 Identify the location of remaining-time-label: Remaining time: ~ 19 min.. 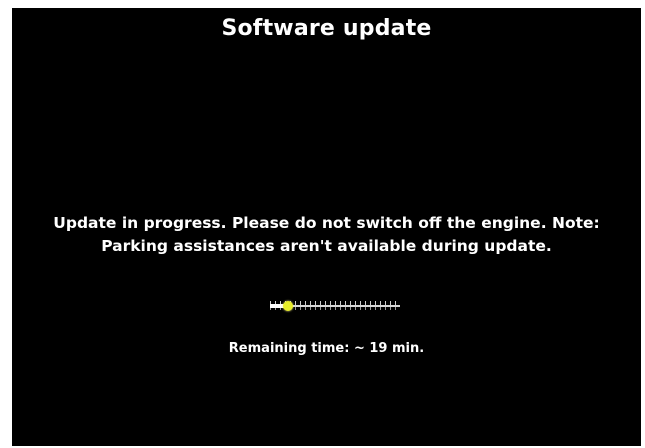
(326, 348).